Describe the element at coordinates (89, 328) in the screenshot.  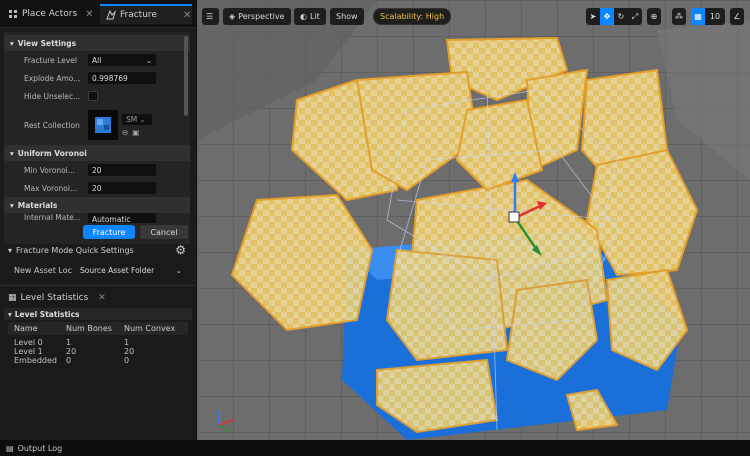
I see `column-header: Num Bones` at that location.